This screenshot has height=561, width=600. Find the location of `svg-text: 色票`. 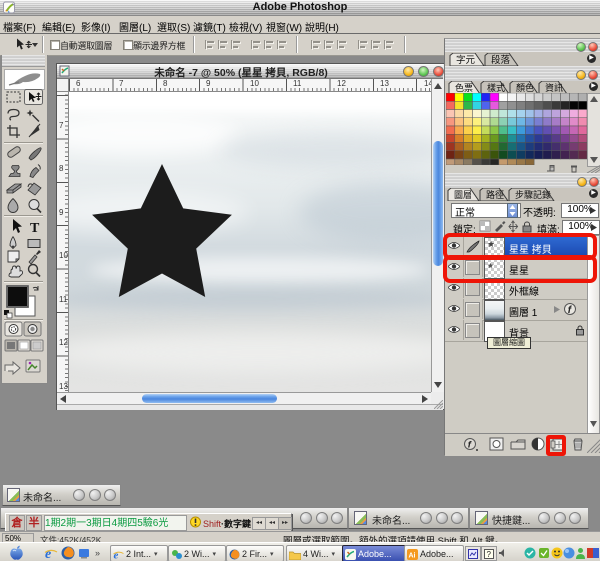

svg-text: 色票 is located at coordinates (464, 87).